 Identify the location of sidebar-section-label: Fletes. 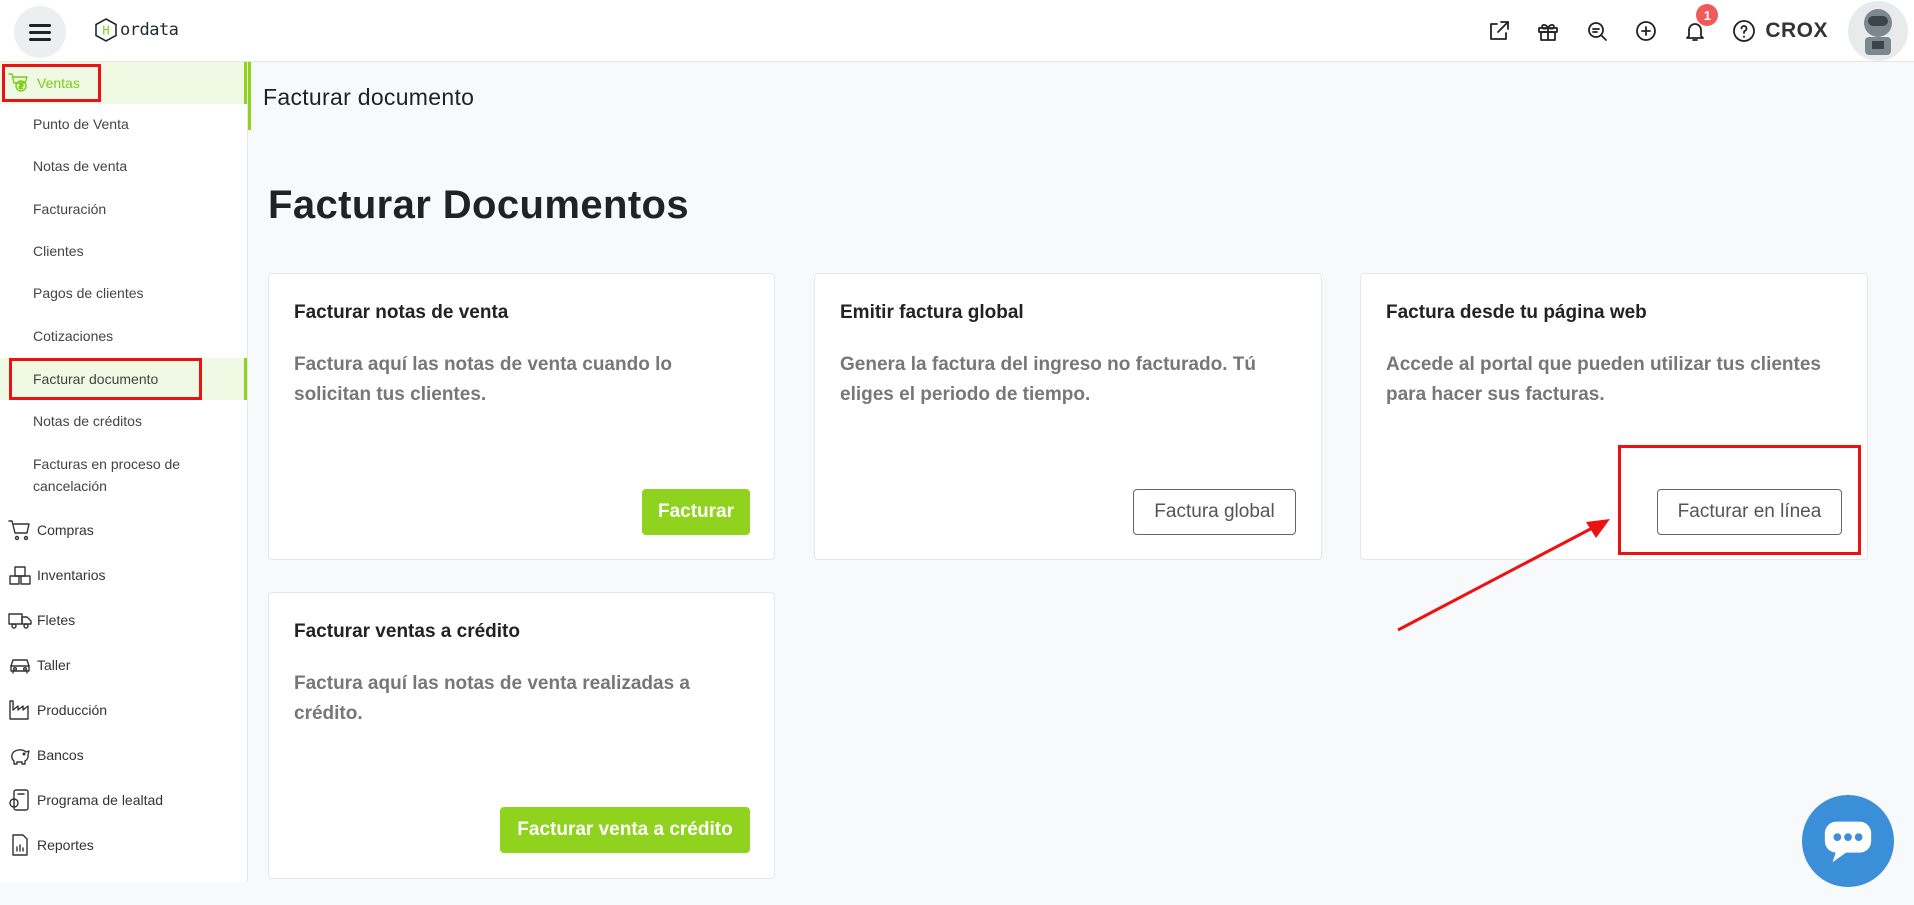
(56, 620).